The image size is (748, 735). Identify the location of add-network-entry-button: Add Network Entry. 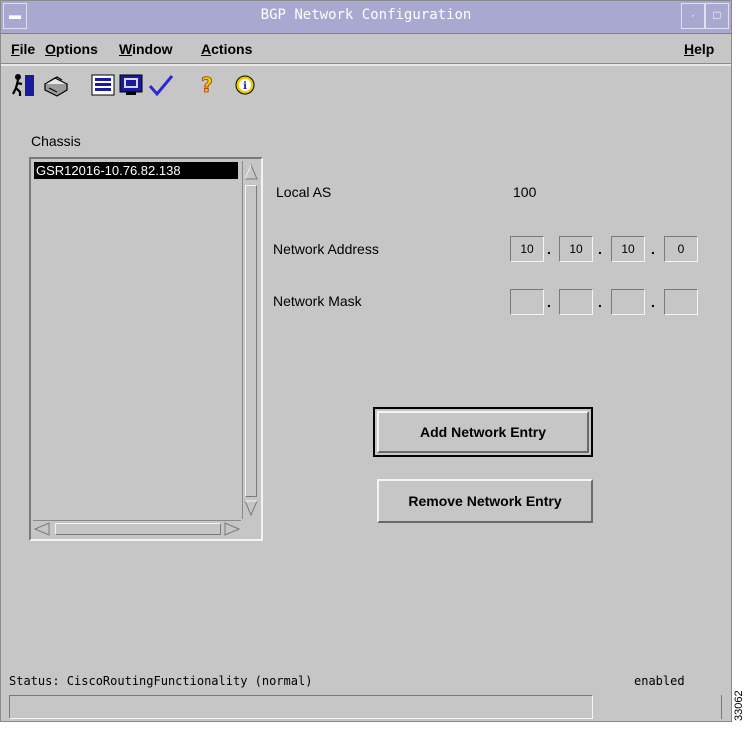
(483, 432).